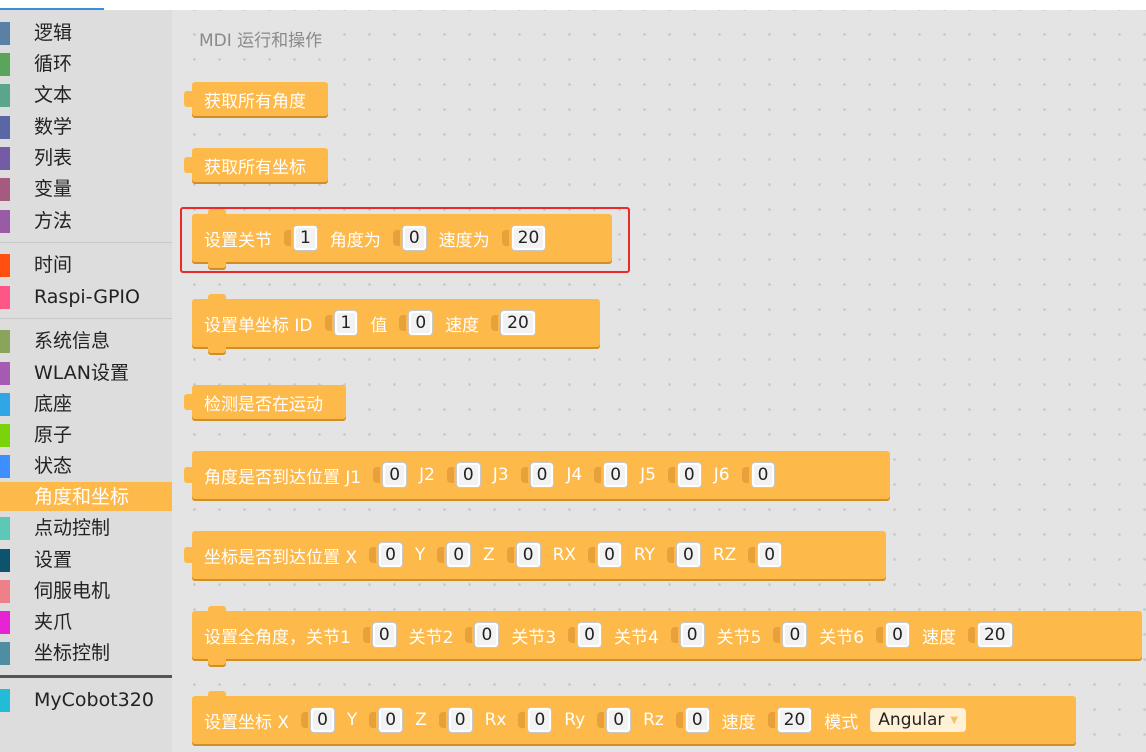 Image resolution: width=1146 pixels, height=752 pixels. I want to click on category-color-swatch, so click(5, 265).